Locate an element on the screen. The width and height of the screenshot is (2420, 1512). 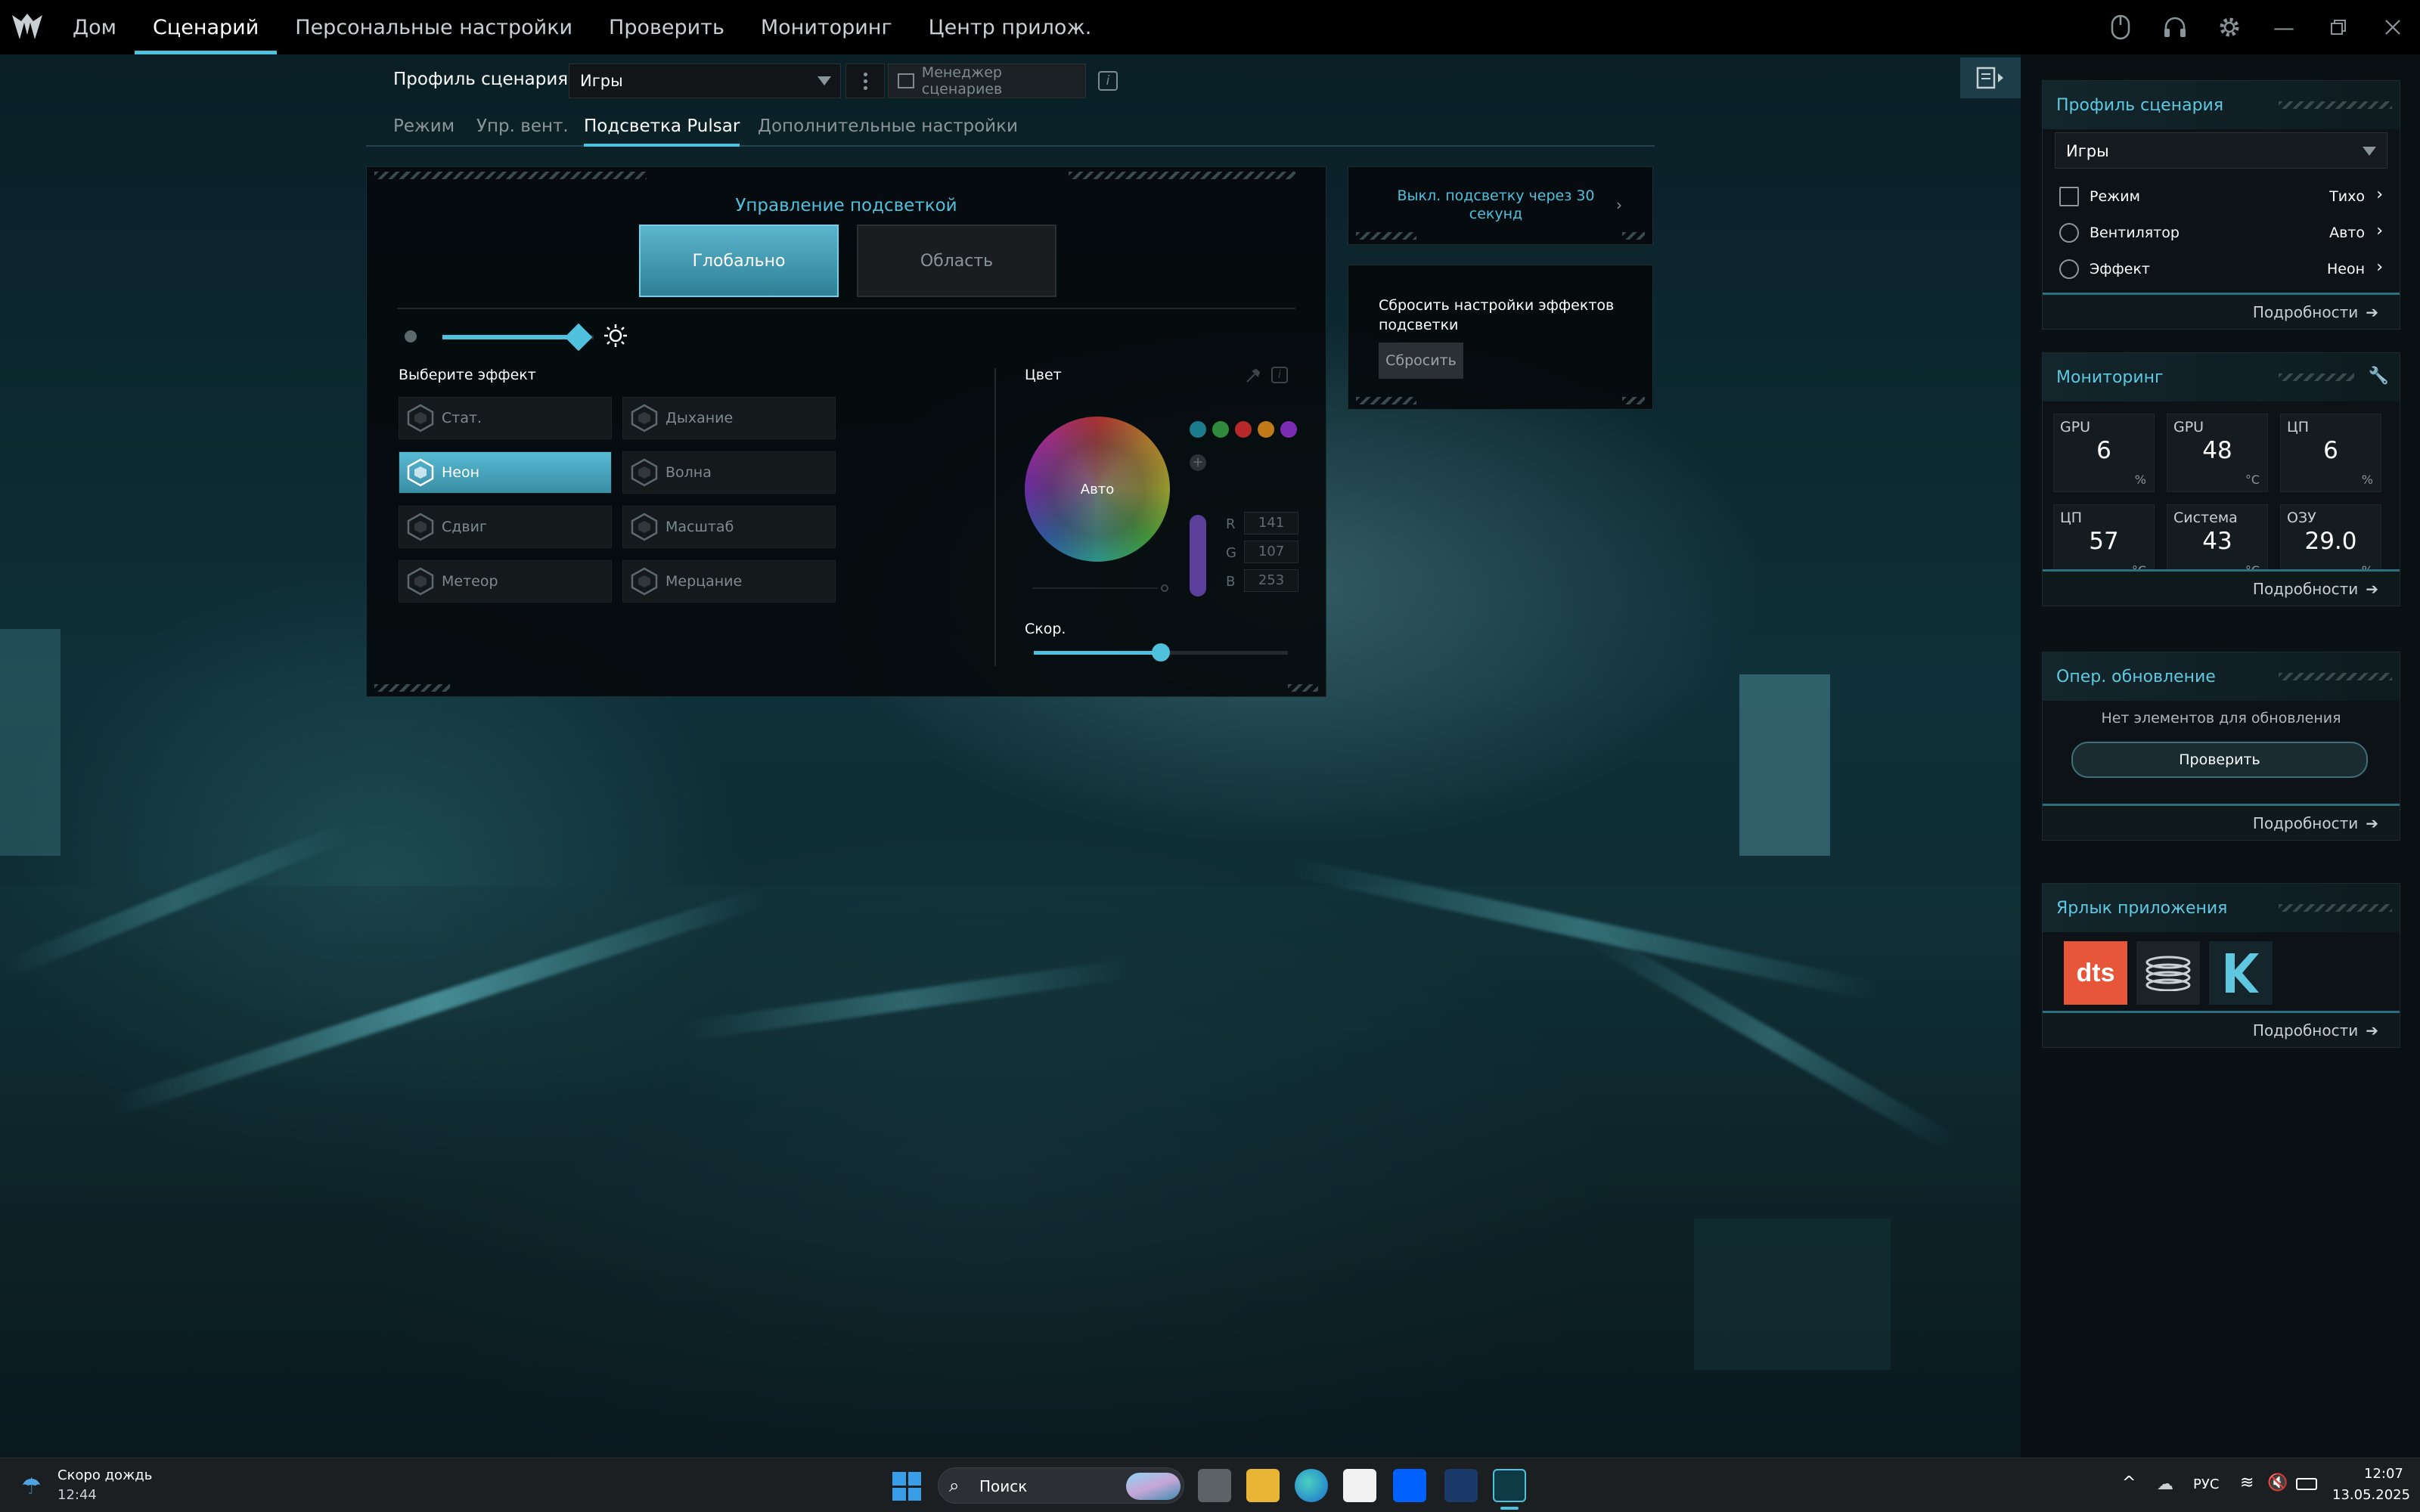
monitor-tile-title: ОЗУ is located at coordinates (2301, 518).